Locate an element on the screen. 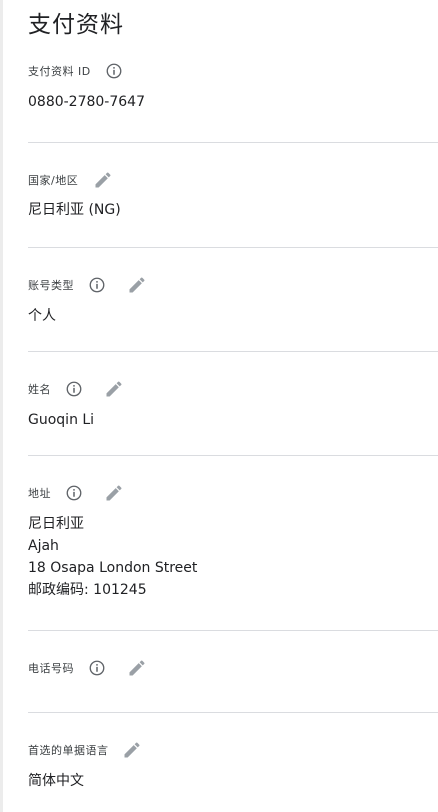  address-line: 邮政编码: 101245 is located at coordinates (87, 590).